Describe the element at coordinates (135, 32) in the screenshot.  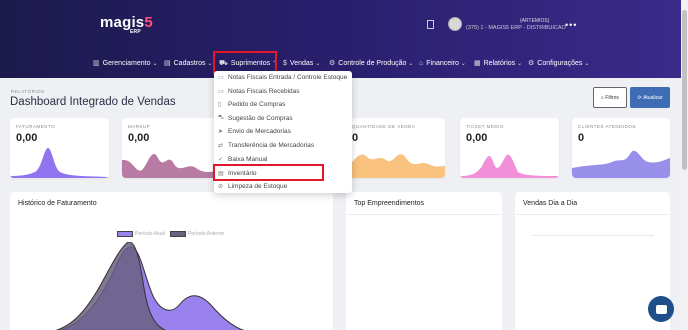
I see `brand-suffix: ERP` at that location.